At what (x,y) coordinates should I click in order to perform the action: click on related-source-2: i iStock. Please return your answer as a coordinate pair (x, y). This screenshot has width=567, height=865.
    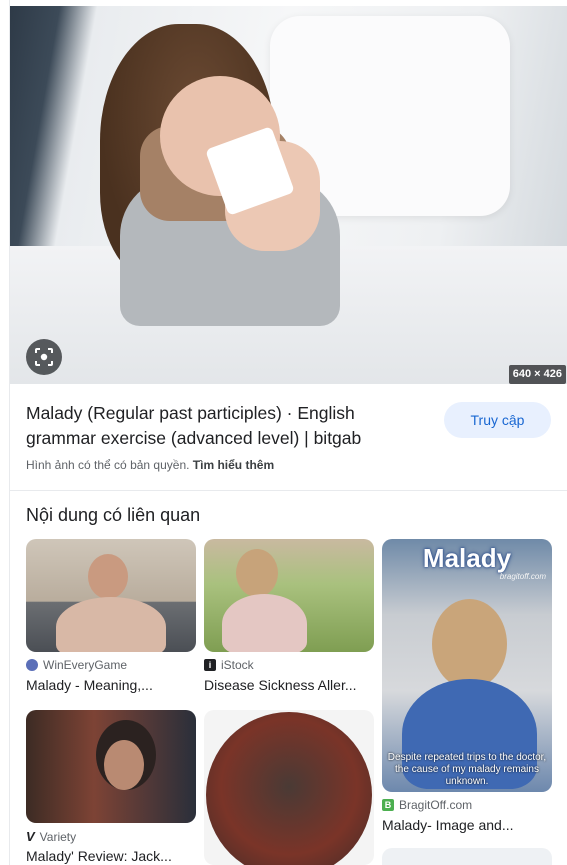
    Looking at the image, I should click on (229, 665).